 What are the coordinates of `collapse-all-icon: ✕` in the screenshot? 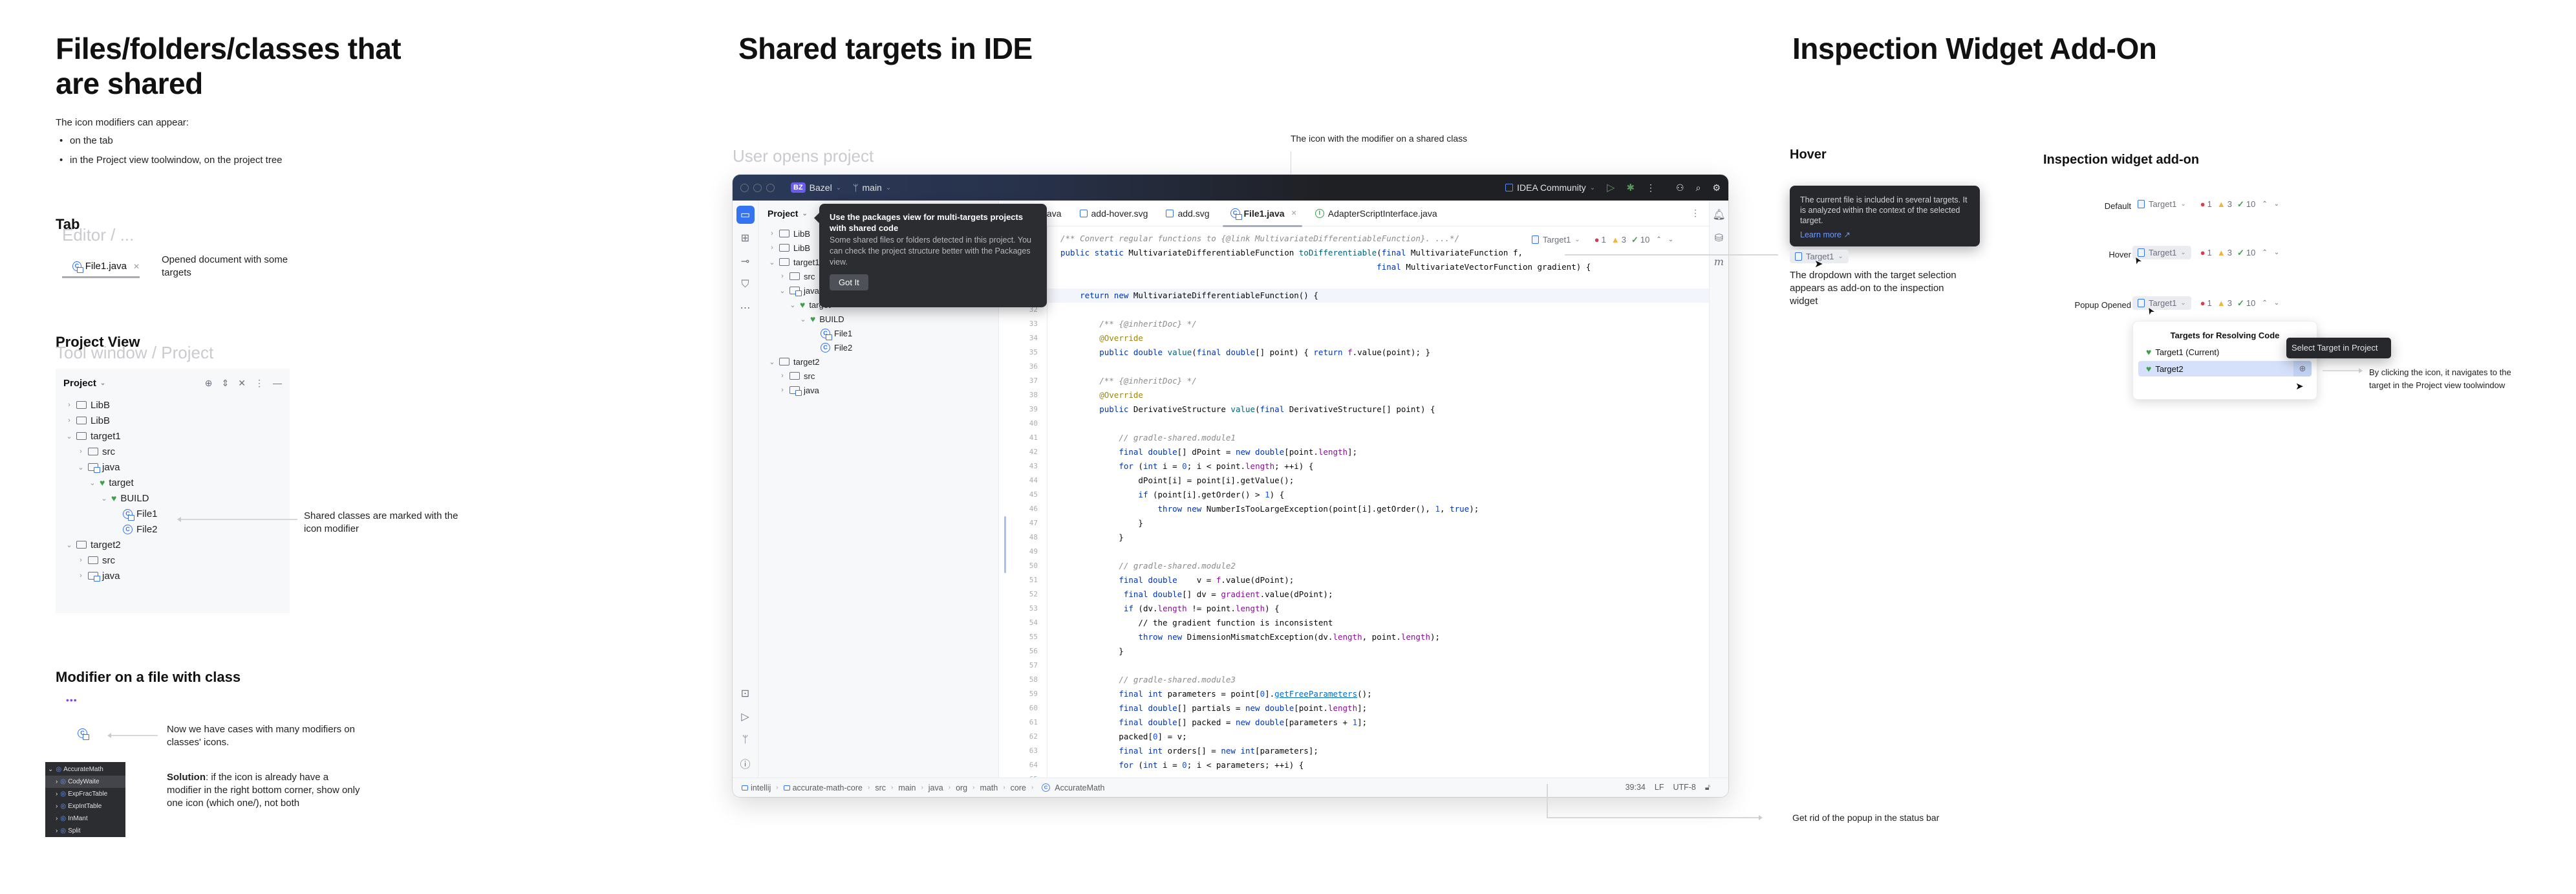 It's located at (242, 383).